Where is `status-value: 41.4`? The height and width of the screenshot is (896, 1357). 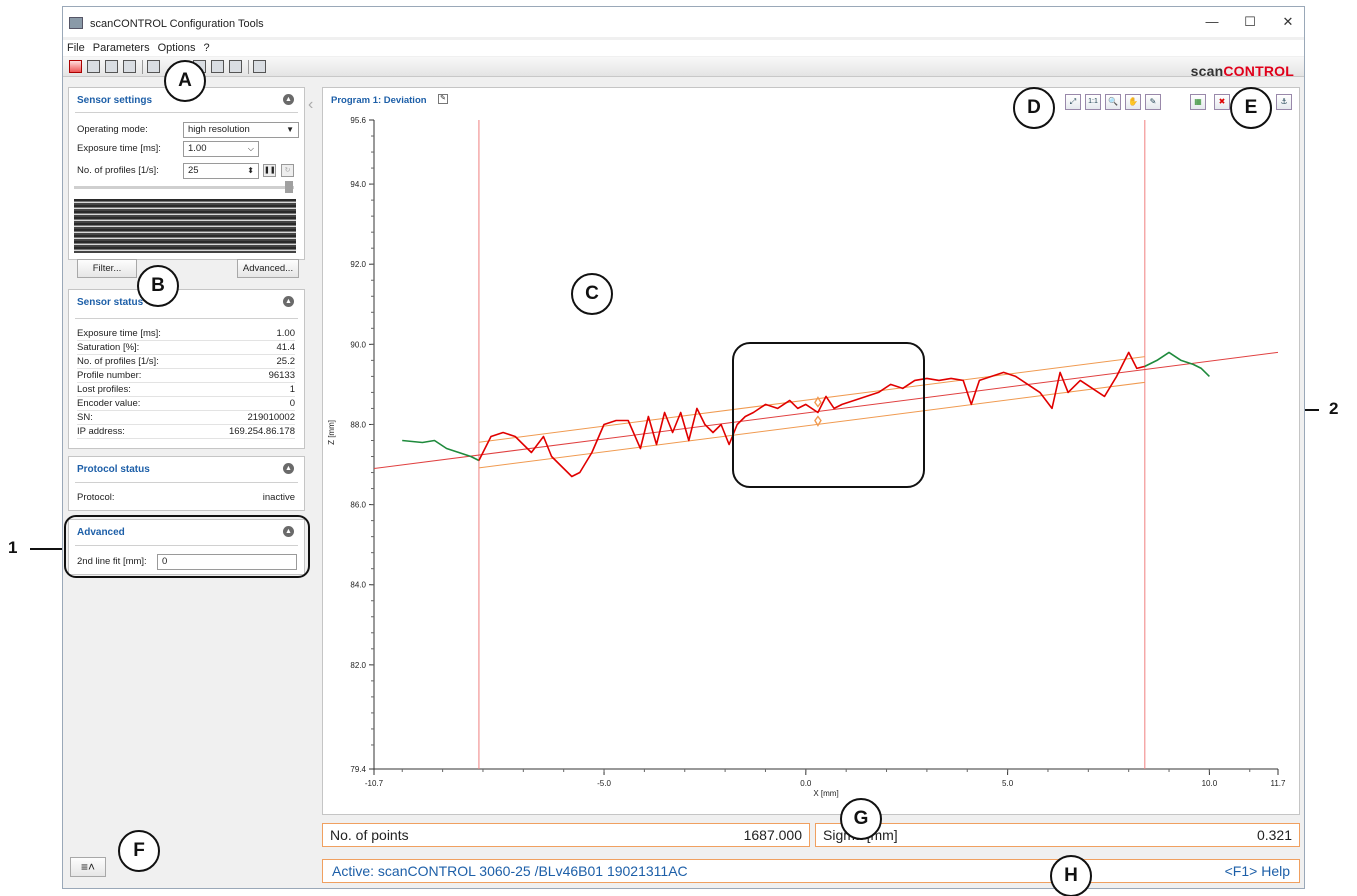
status-value: 41.4 is located at coordinates (286, 347).